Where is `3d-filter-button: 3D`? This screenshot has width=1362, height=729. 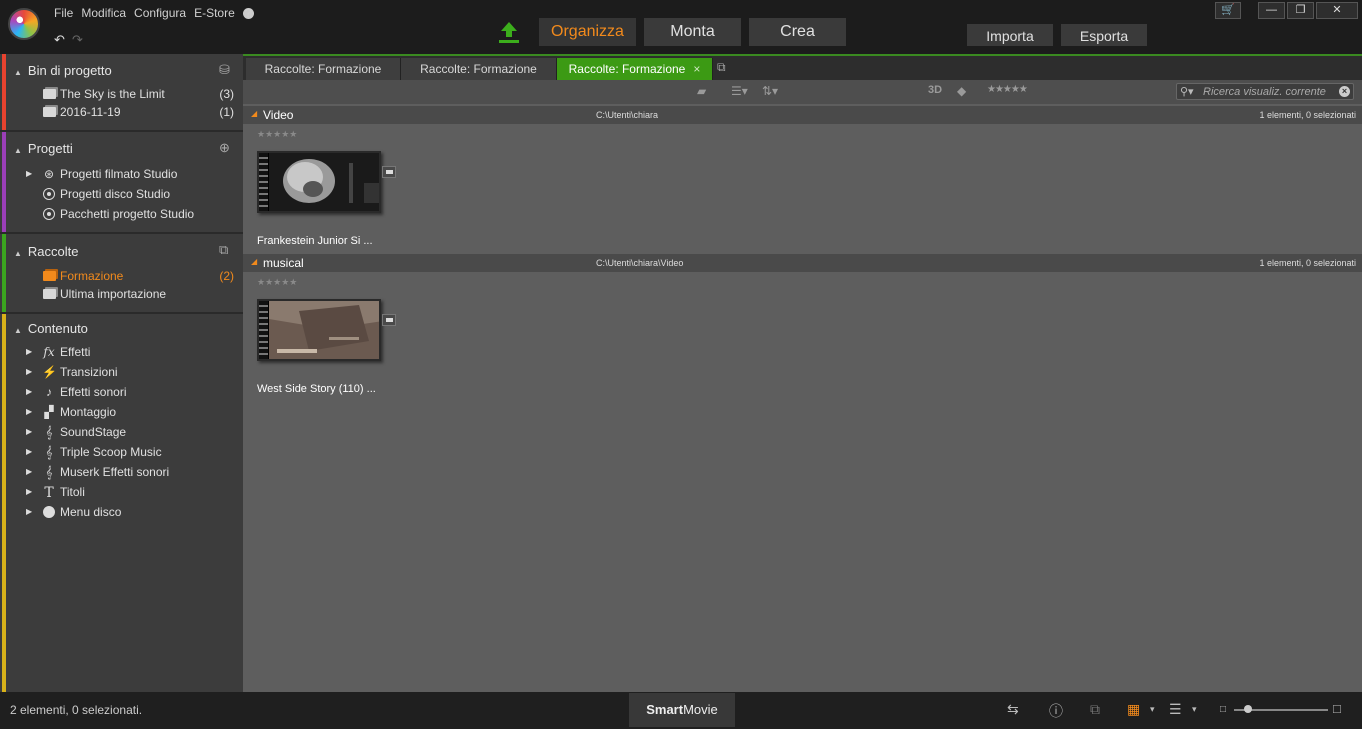
3d-filter-button: 3D is located at coordinates (935, 90).